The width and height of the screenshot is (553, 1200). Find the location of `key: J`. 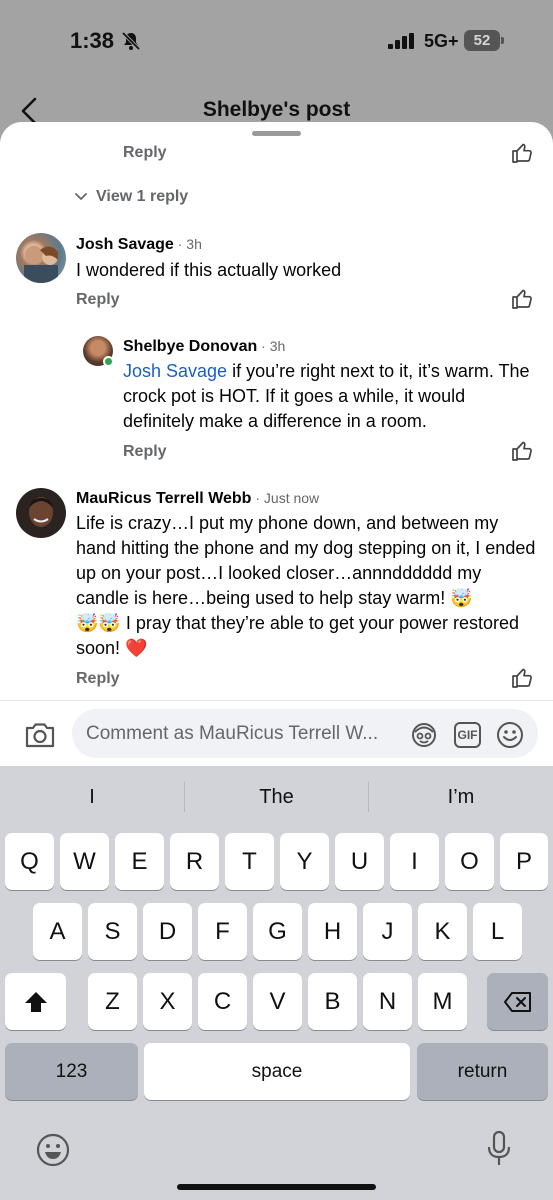

key: J is located at coordinates (387, 931).